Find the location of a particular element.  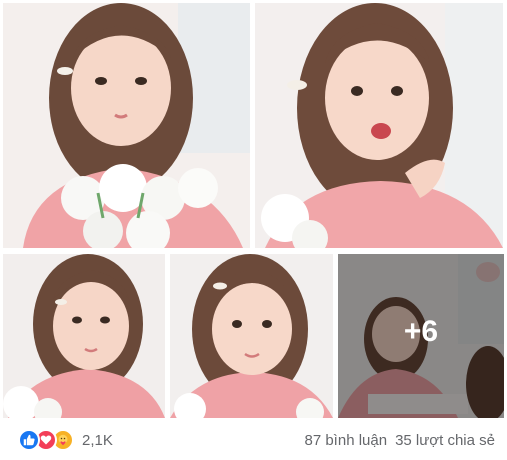

post-footer: 2,1K 87 bình luận 35 lượt chia sẻ is located at coordinates (253, 440).